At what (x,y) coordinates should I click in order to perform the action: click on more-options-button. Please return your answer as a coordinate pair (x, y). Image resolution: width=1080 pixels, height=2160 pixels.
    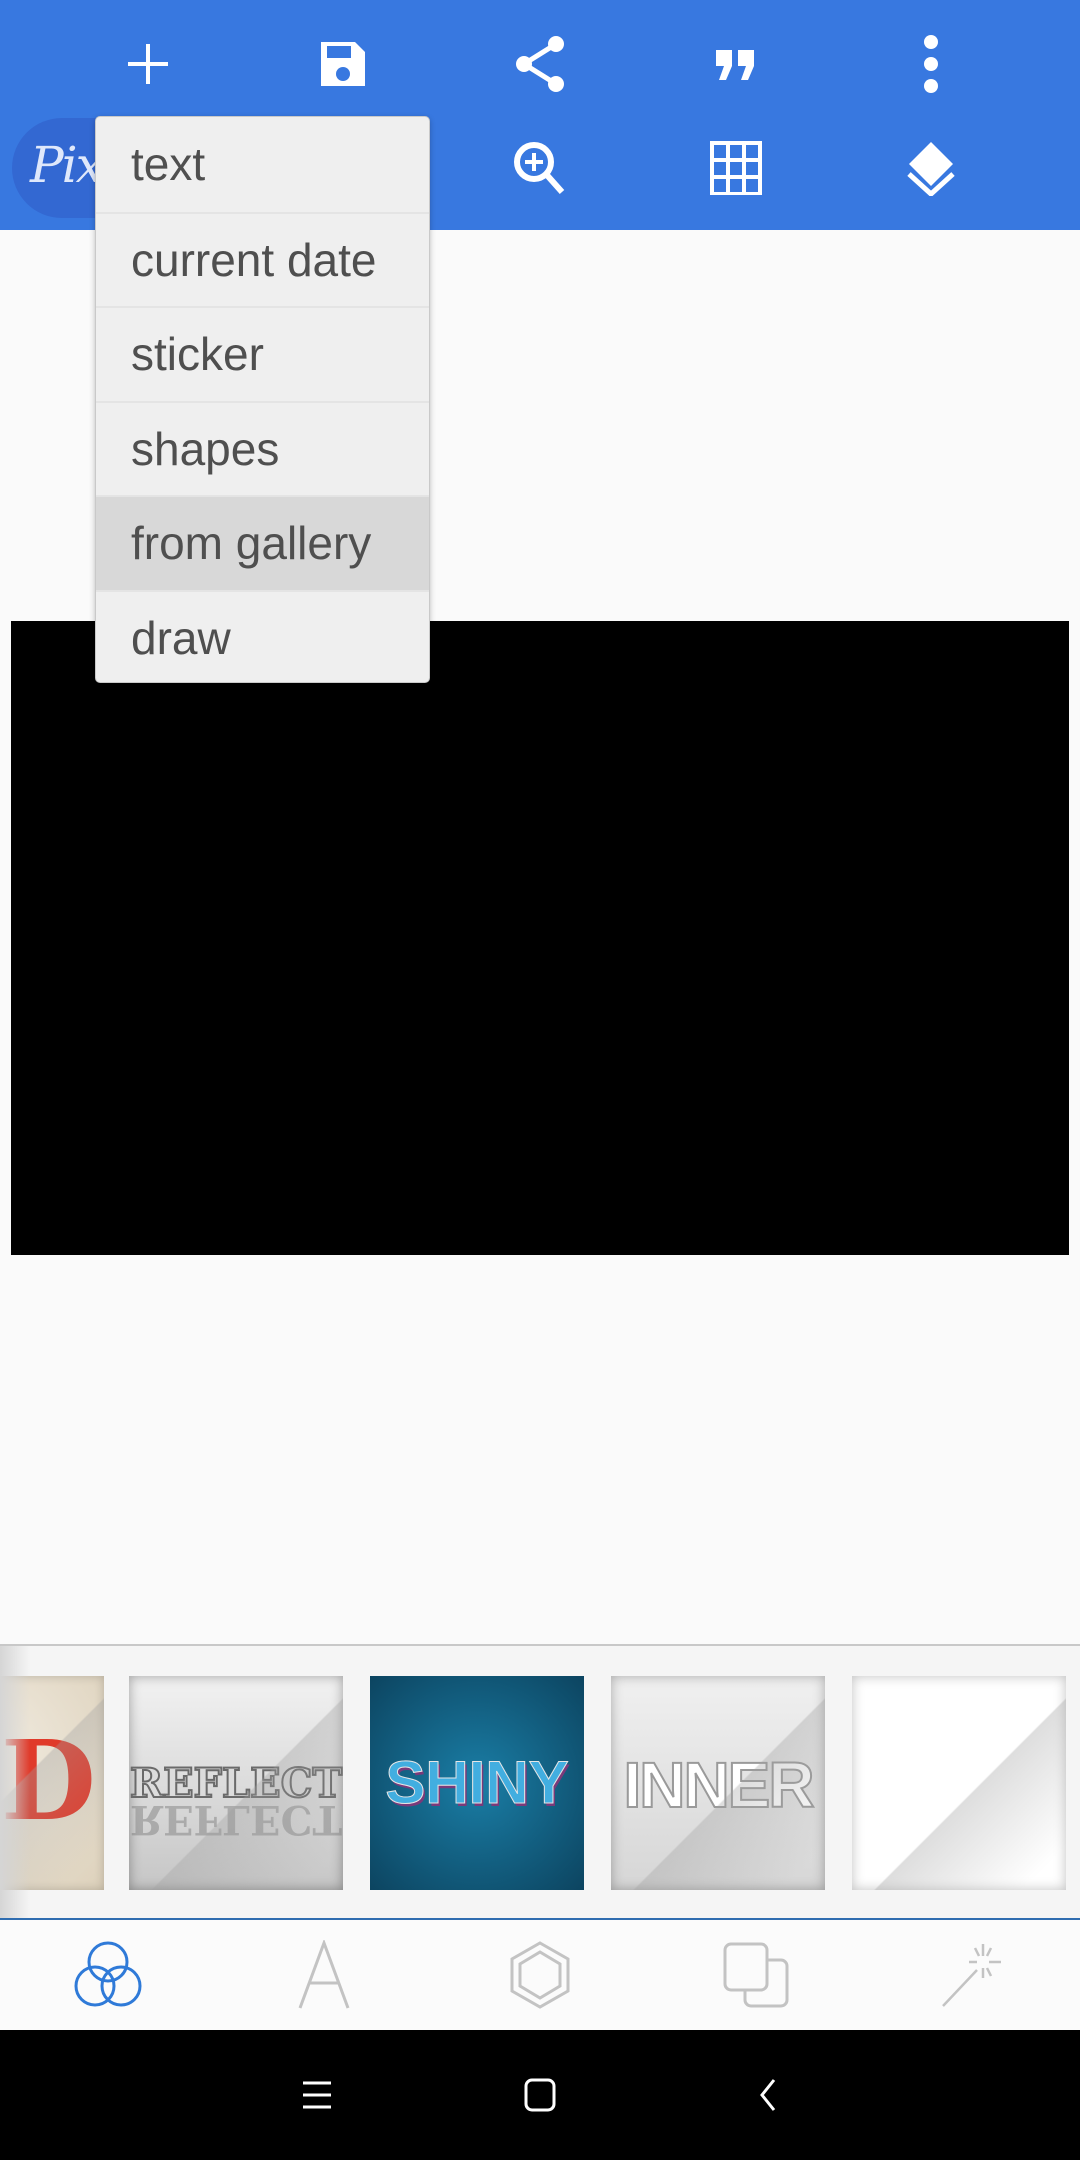
    Looking at the image, I should click on (931, 64).